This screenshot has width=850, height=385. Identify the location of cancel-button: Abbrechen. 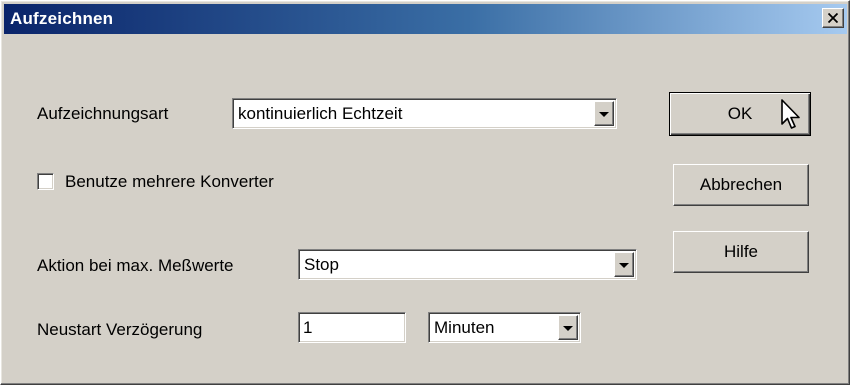
(741, 185).